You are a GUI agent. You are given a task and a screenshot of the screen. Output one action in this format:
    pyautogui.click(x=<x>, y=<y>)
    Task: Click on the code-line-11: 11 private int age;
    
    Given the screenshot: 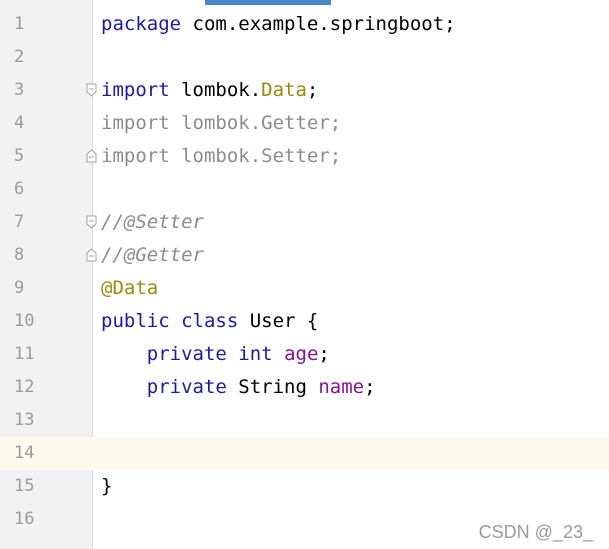 What is the action you would take?
    pyautogui.click(x=304, y=354)
    